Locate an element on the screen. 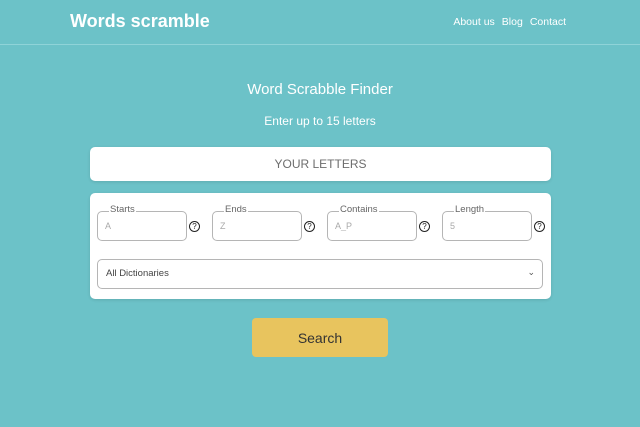  ends-label: Ends is located at coordinates (236, 209).